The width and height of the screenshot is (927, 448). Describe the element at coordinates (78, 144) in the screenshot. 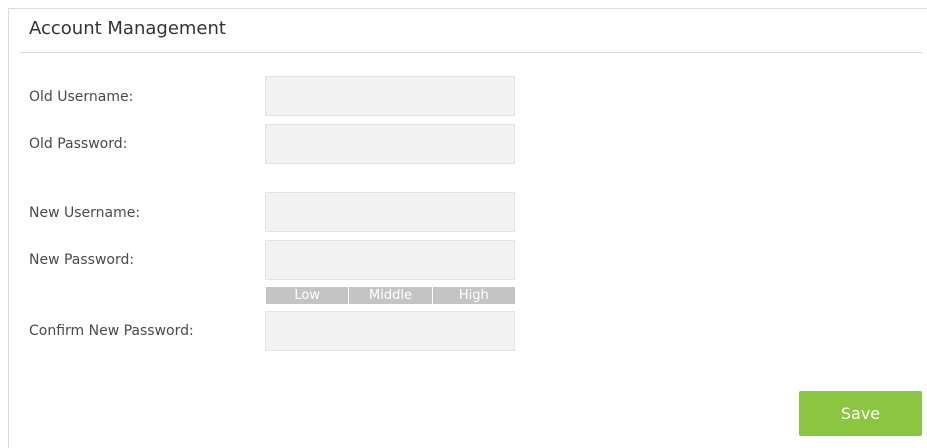

I see `old-password-label: Old Password:` at that location.